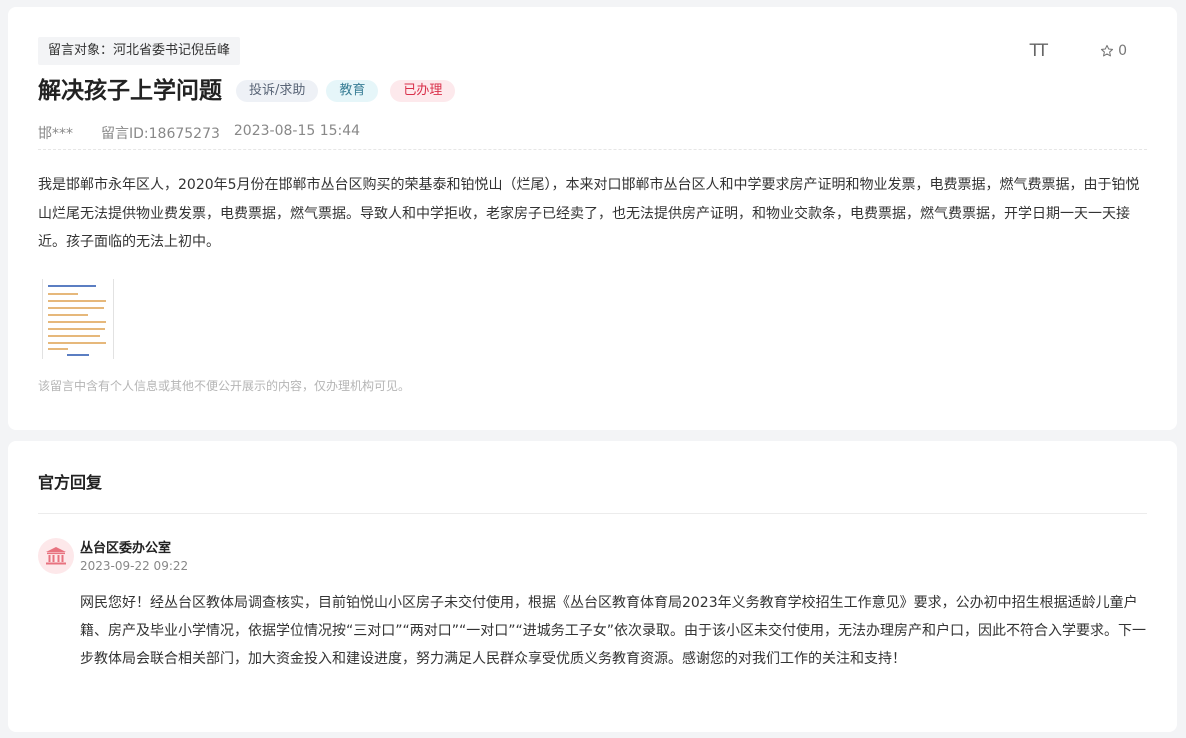 The height and width of the screenshot is (738, 1186). I want to click on privacy-notice: 该留言中含有个人信息或其他不便公开展示的内容，仅办理机构可见。, so click(224, 386).